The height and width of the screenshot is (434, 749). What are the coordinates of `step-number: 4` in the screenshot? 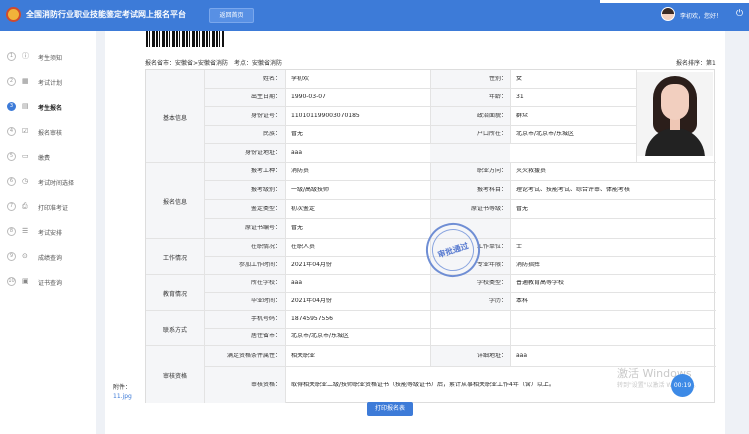 It's located at (11, 131).